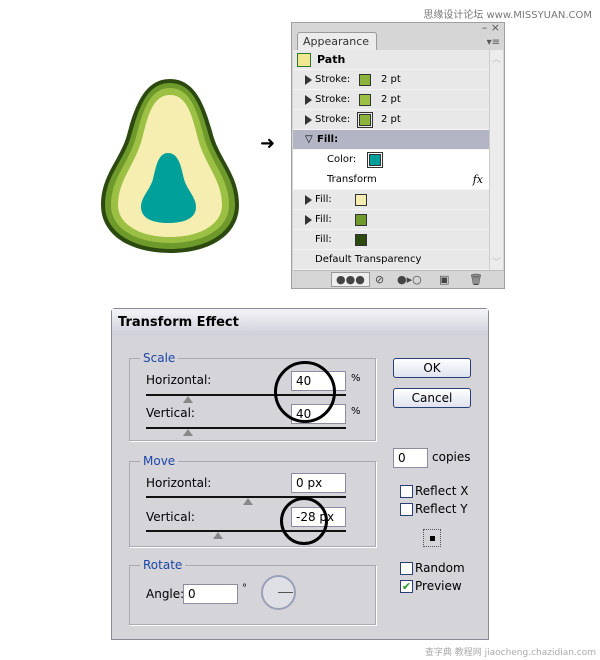 This screenshot has height=660, width=600. I want to click on scale-legend: Scale, so click(159, 358).